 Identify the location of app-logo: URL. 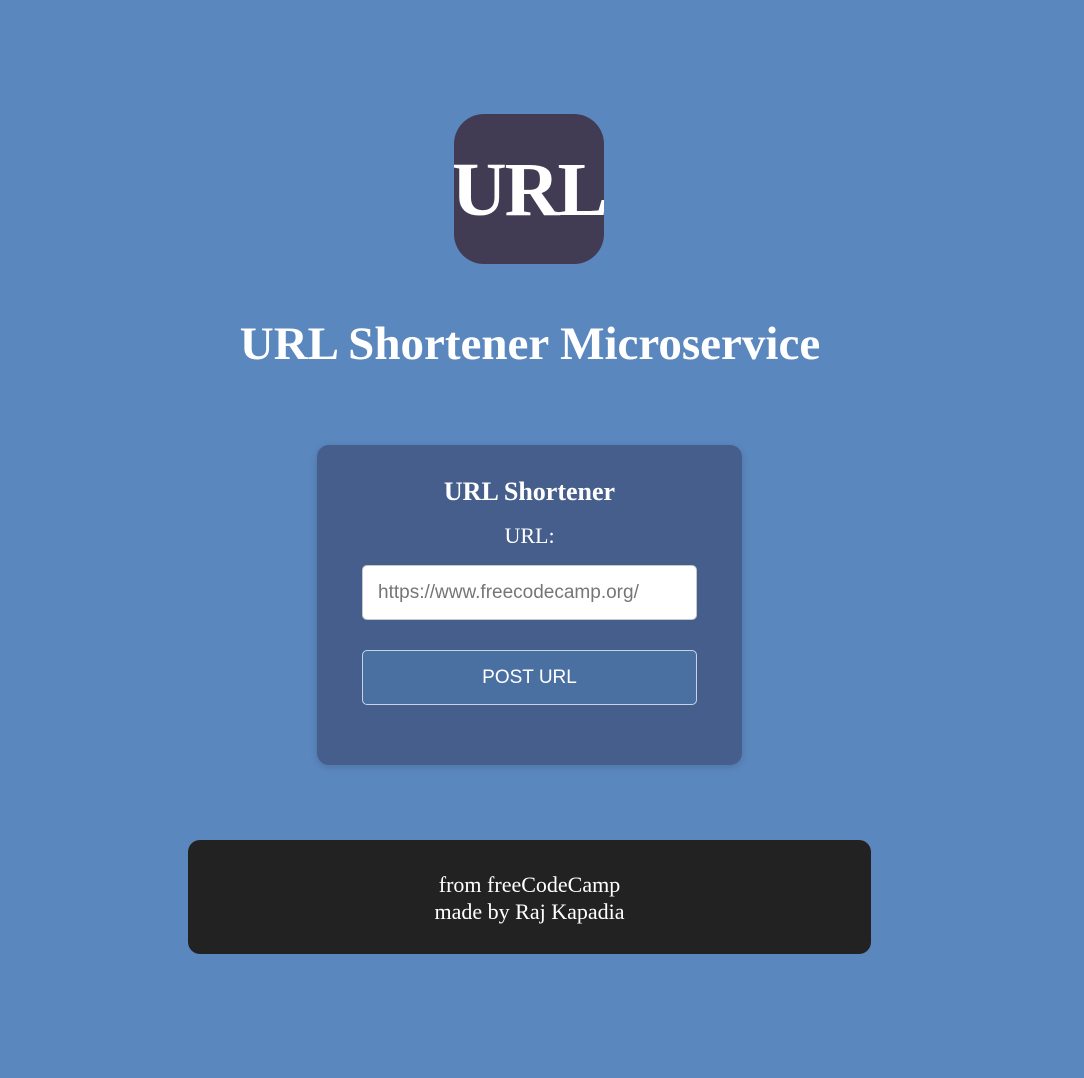
(529, 189).